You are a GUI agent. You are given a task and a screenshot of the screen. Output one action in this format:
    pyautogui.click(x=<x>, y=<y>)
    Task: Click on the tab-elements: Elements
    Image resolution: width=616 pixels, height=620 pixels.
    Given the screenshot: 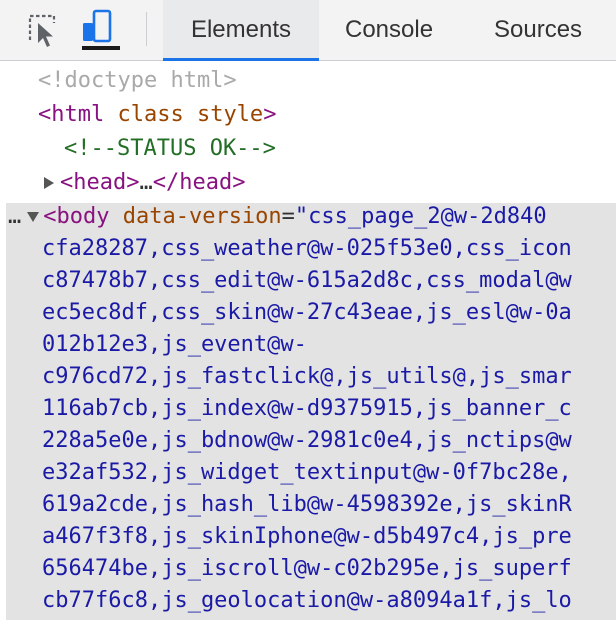 What is the action you would take?
    pyautogui.click(x=241, y=30)
    